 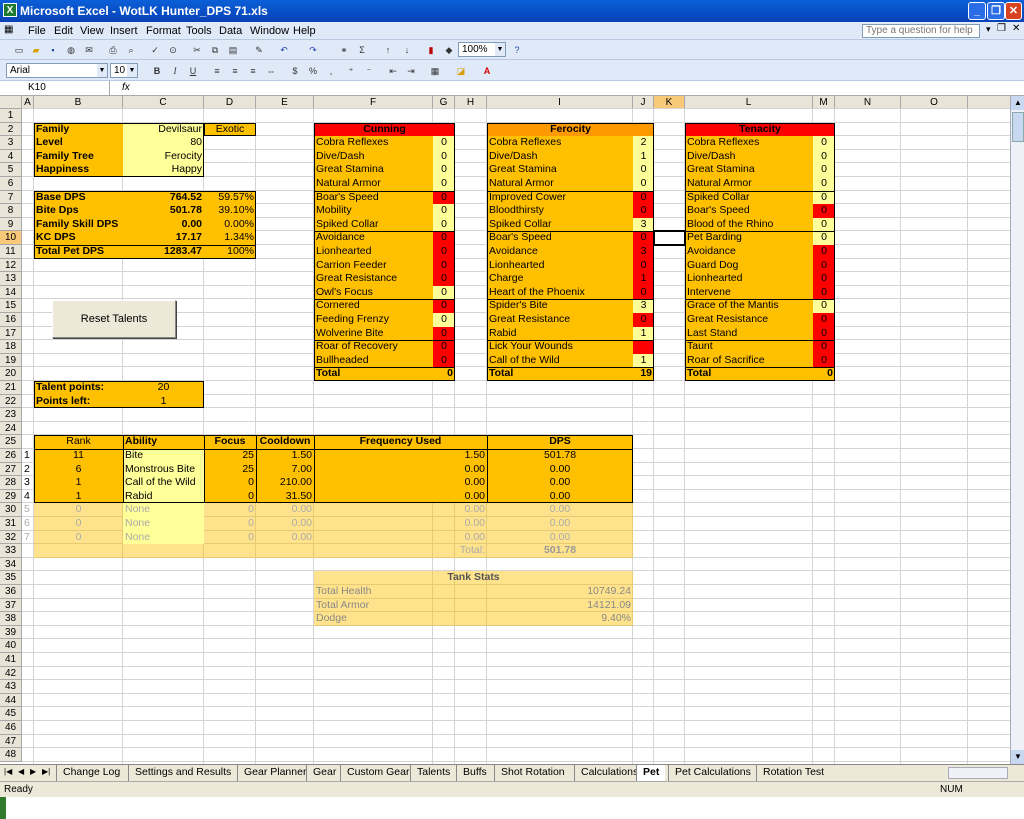 What do you see at coordinates (11, 605) in the screenshot?
I see `row-header-37: 37` at bounding box center [11, 605].